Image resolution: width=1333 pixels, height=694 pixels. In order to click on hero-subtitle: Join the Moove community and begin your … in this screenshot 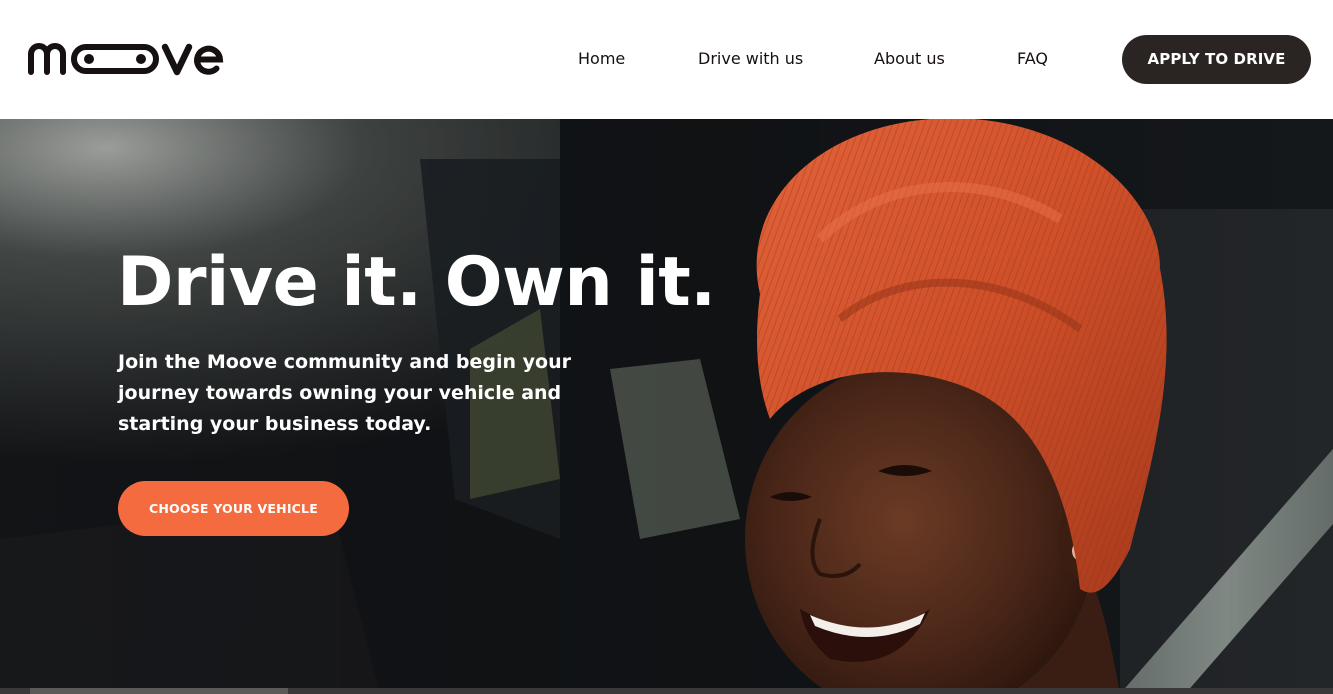, I will do `click(344, 393)`.